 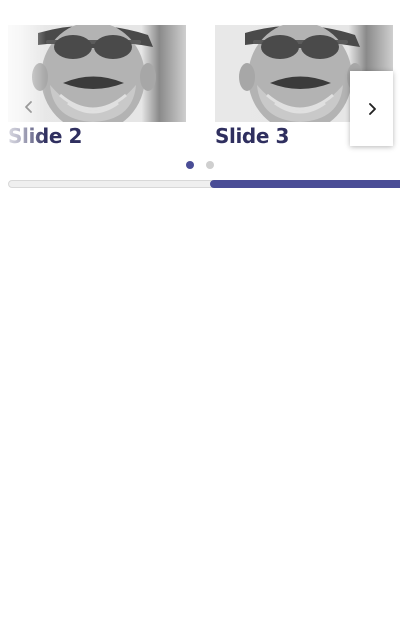 I want to click on pagination-dot, so click(x=210, y=165).